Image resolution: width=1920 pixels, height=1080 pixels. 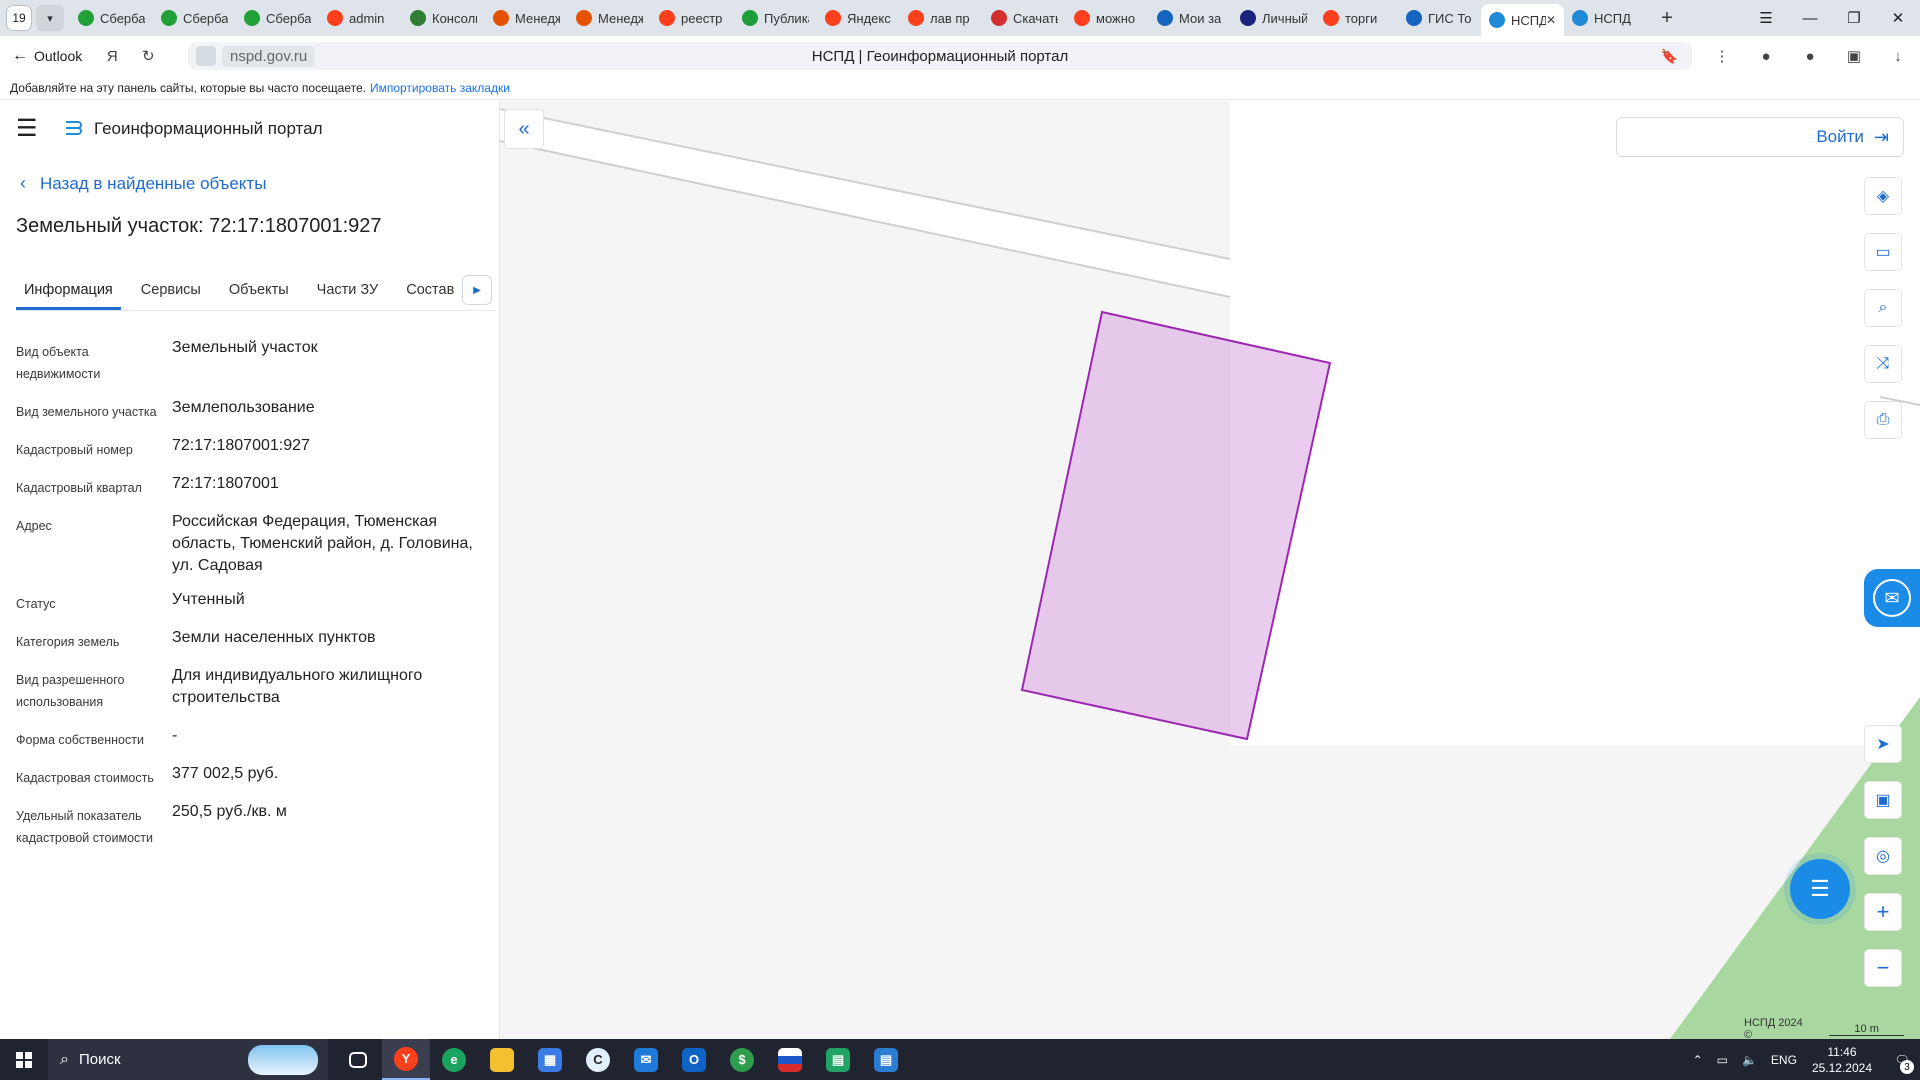 I want to click on tab-composition: Состав, so click(x=430, y=296).